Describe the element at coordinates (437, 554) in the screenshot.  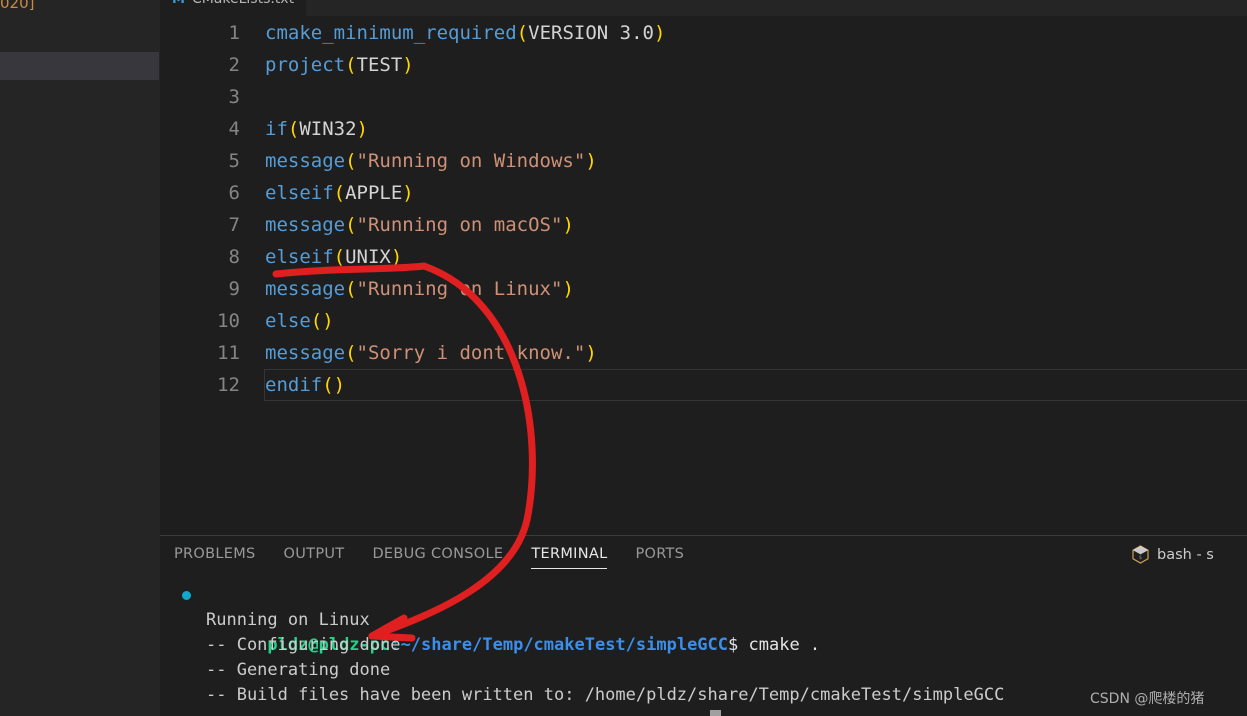
I see `panel-tab-debug-console: DEBUG CONSOLE` at that location.